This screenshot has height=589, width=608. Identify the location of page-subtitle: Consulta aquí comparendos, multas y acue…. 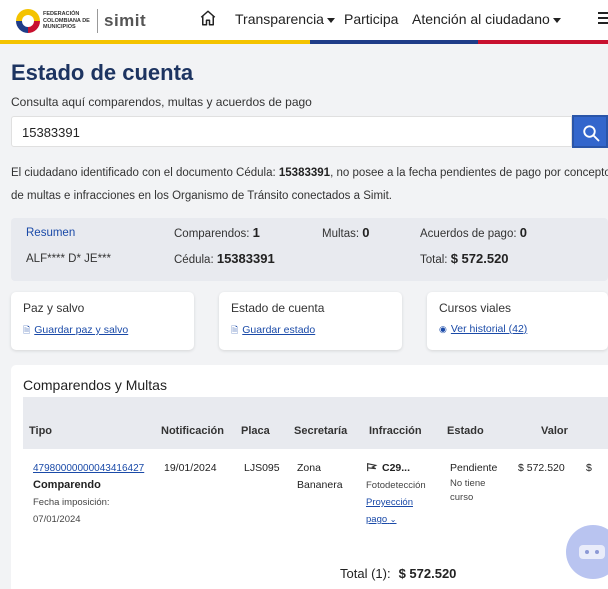
(161, 102).